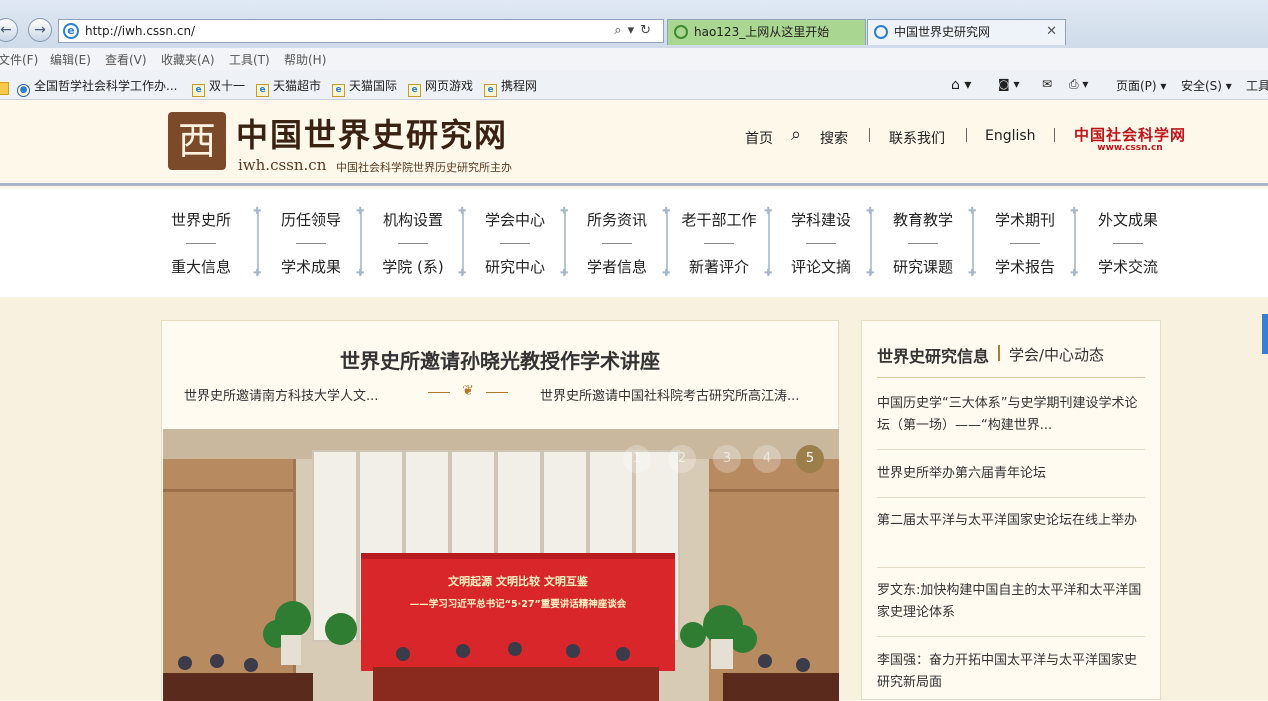  What do you see at coordinates (923, 266) in the screenshot?
I see `nav-link: 研究课题` at bounding box center [923, 266].